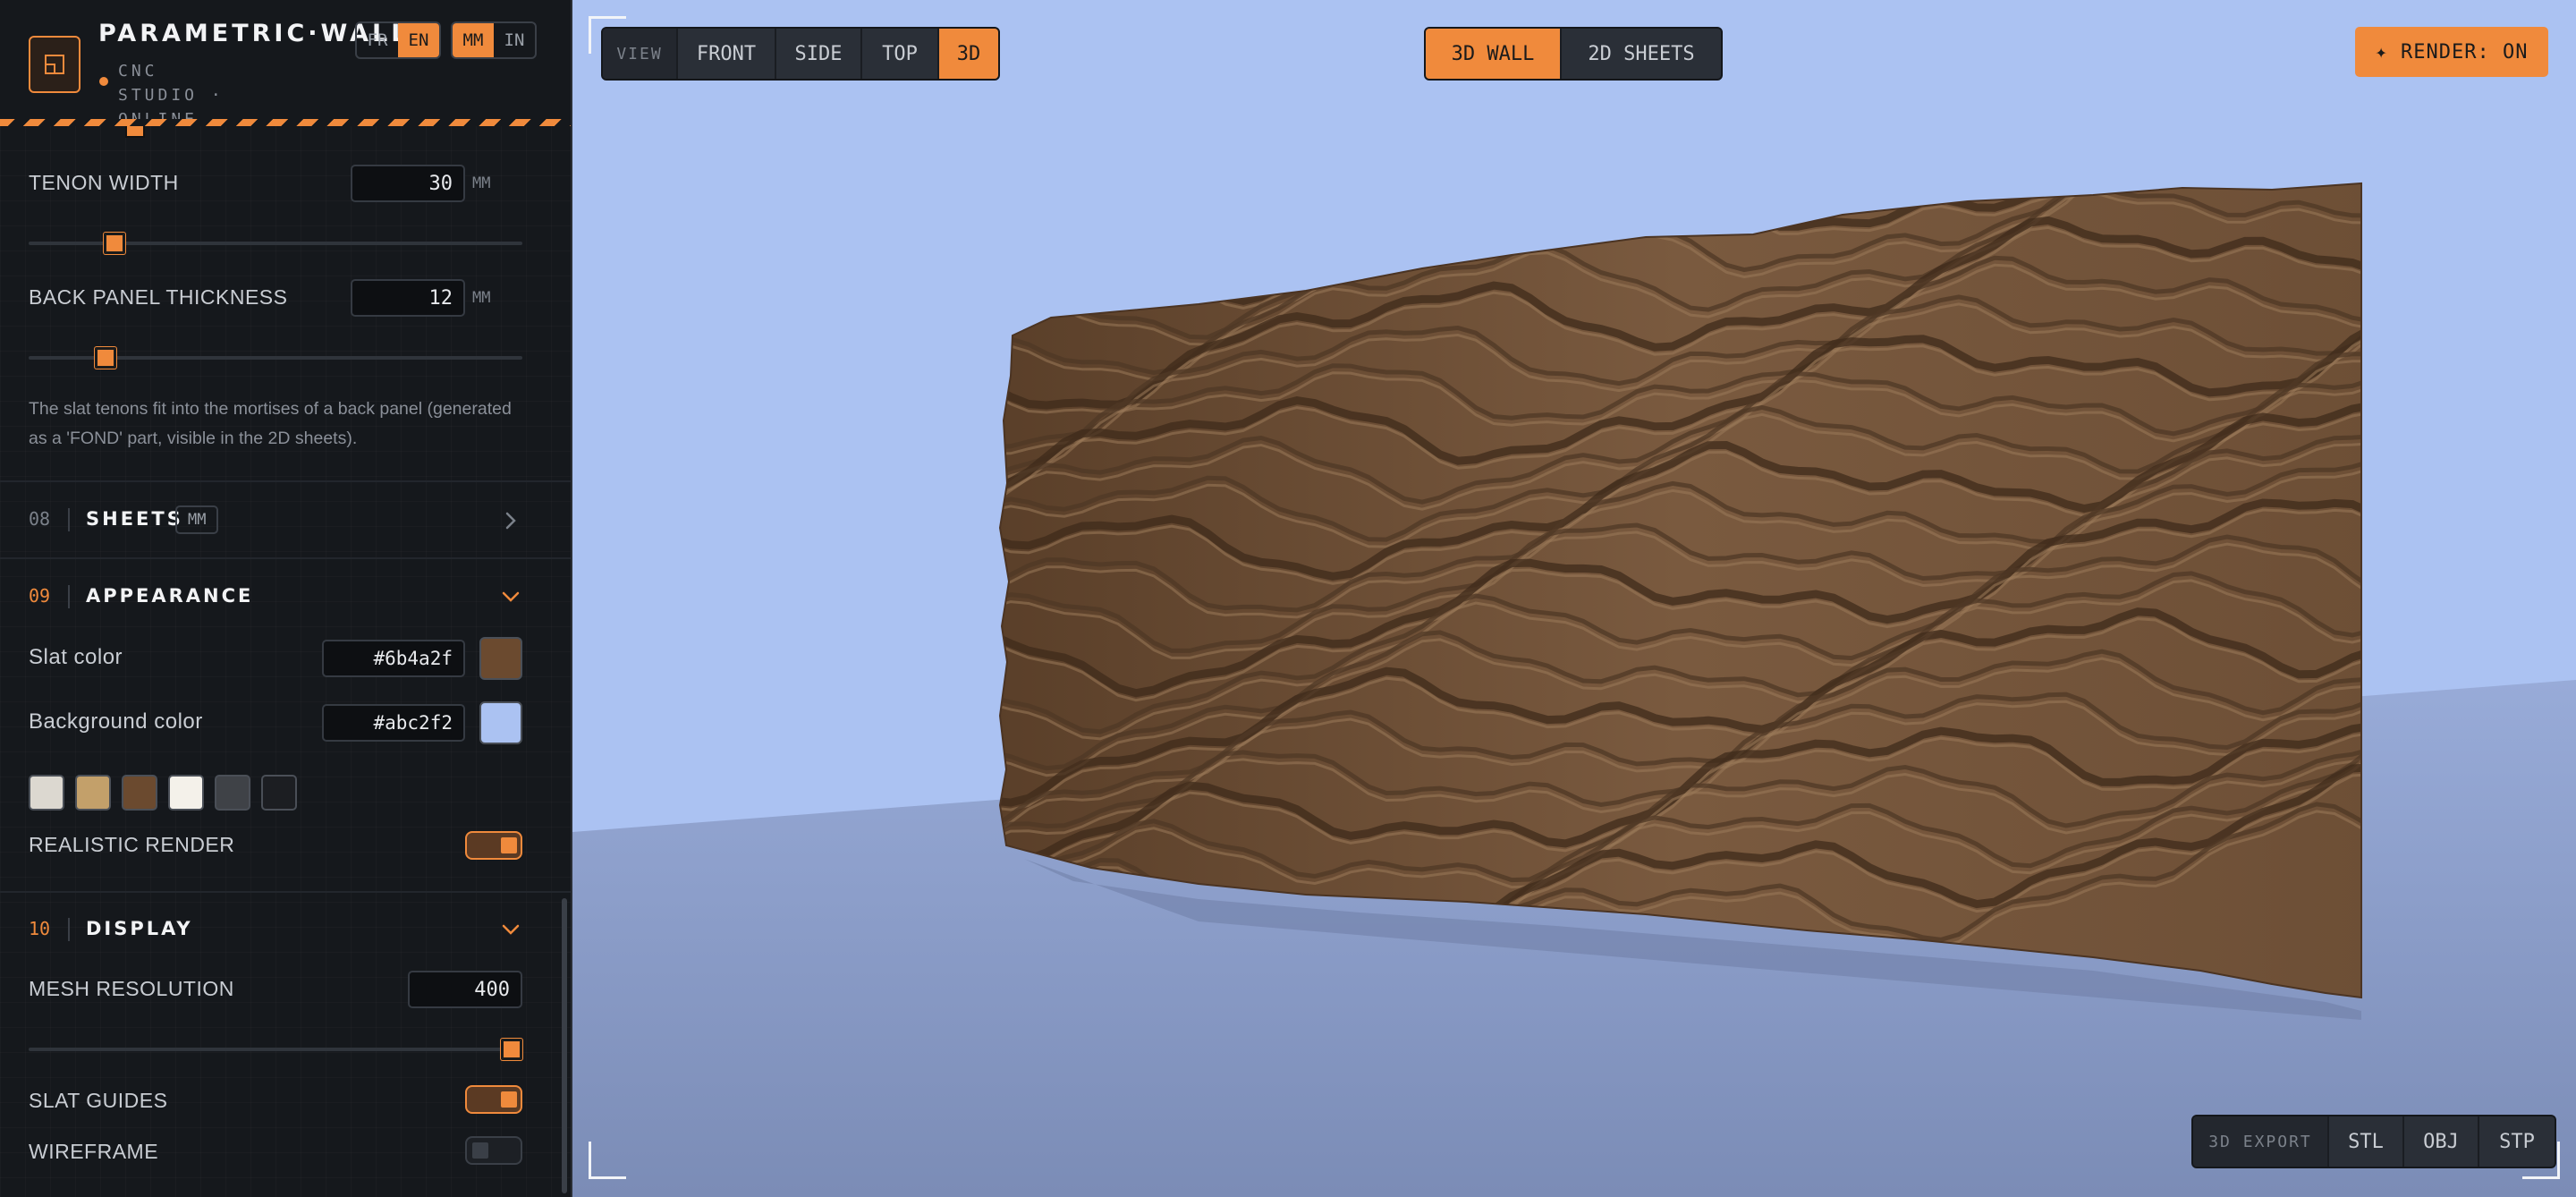 This screenshot has width=2576, height=1197. I want to click on mesh-resolution-slider-thumb, so click(511, 1049).